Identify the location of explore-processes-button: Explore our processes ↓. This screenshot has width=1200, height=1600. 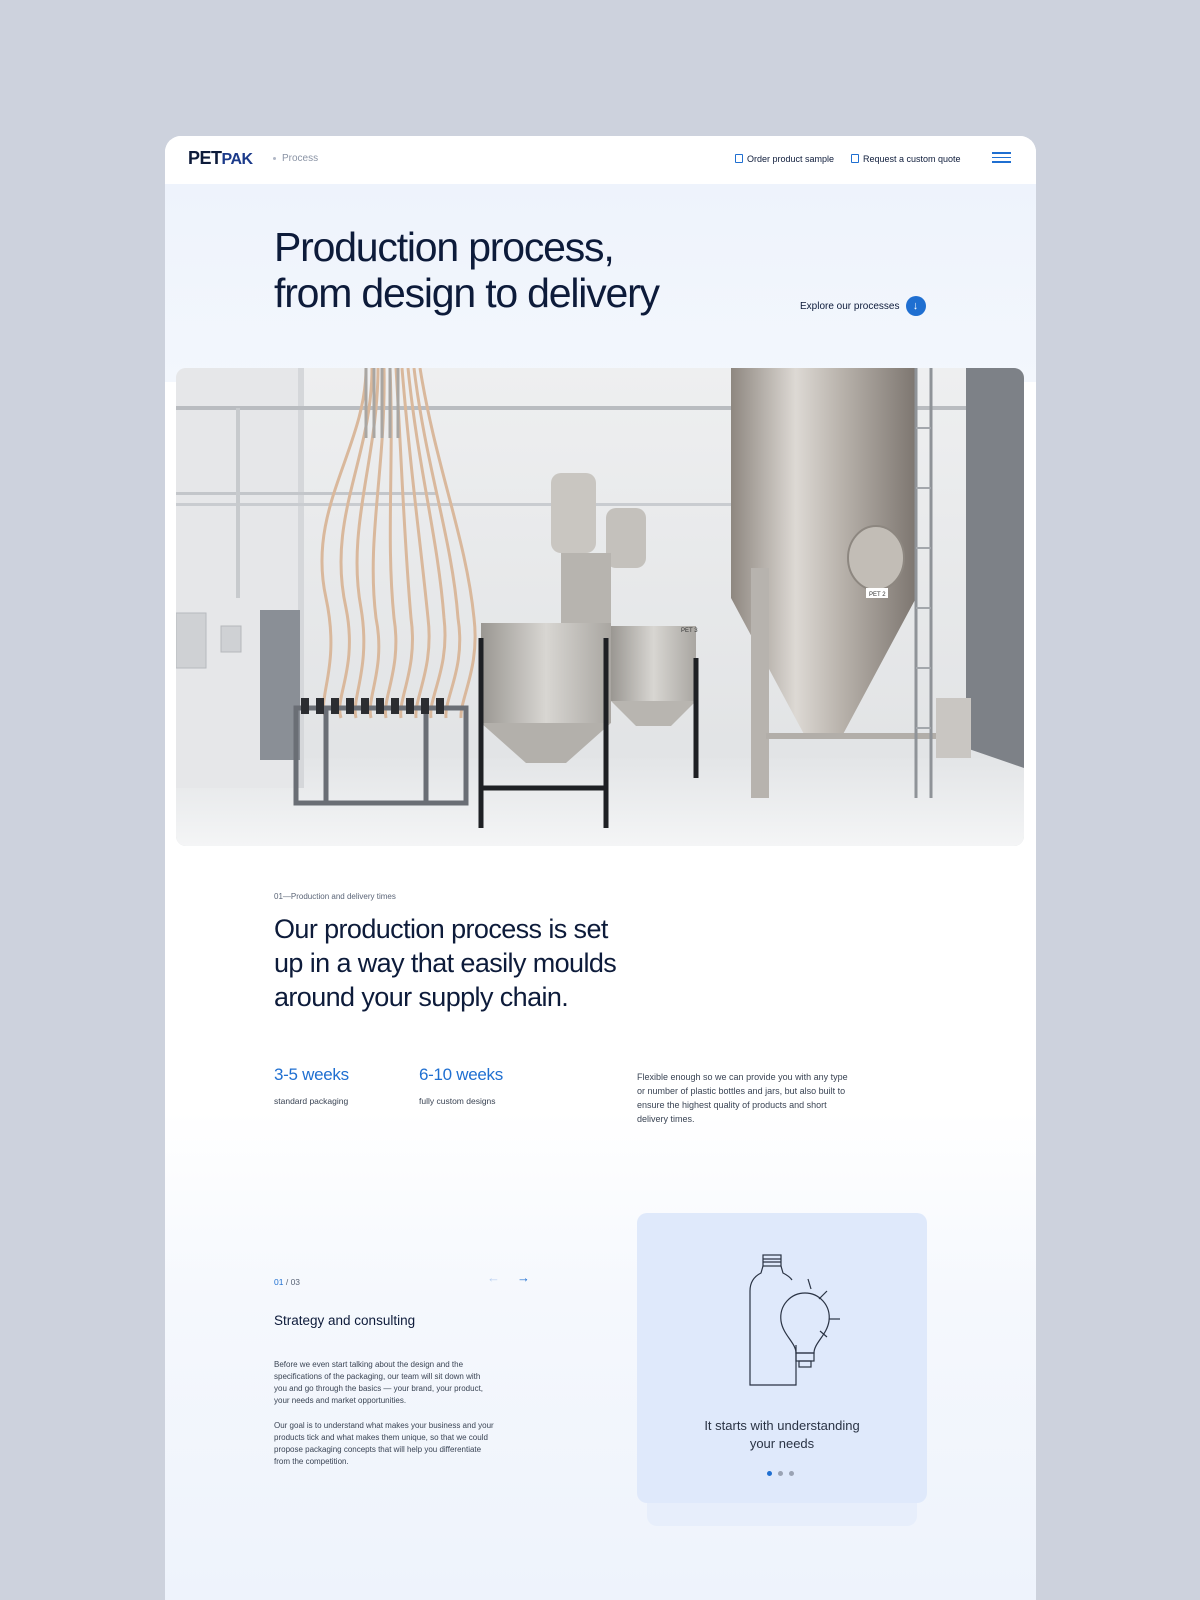
(863, 306).